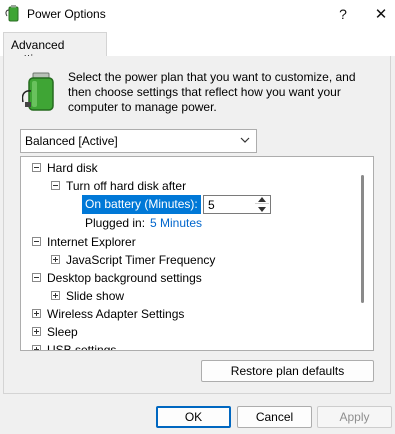 The image size is (395, 434). What do you see at coordinates (362, 239) in the screenshot?
I see `tree-scrollbar` at bounding box center [362, 239].